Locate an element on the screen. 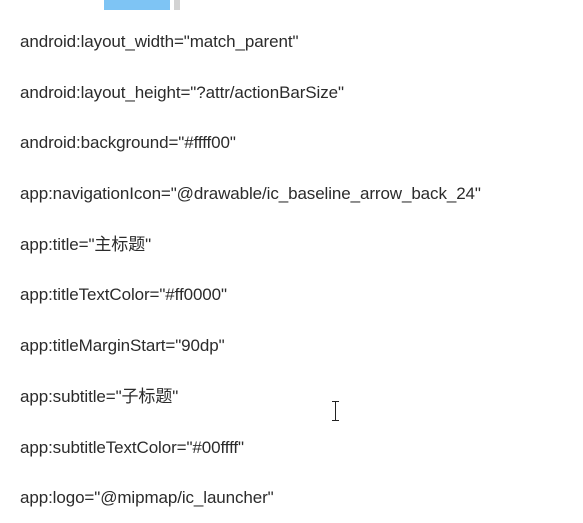  top-image-fragment is located at coordinates (142, 5).